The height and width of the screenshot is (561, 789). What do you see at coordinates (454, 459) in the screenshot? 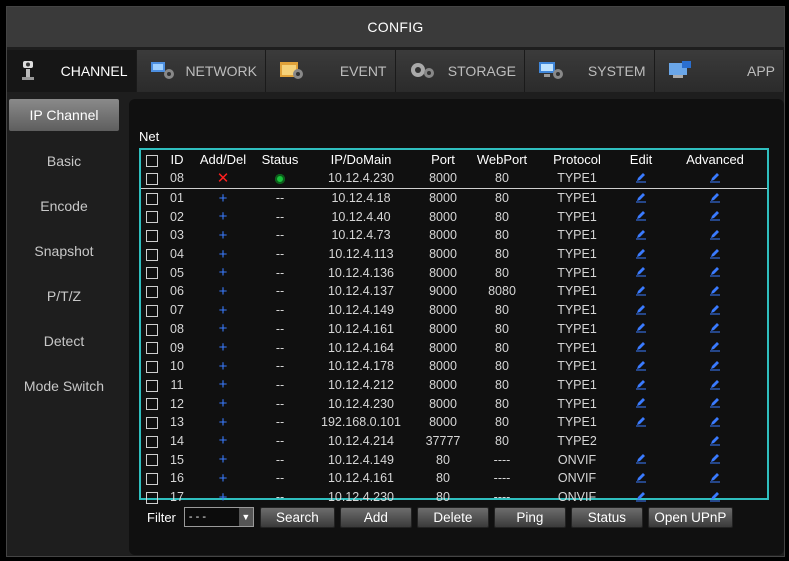
I see `table-row: 15 + -- 10.12.4.149 80 ---- ONVIF` at bounding box center [454, 459].